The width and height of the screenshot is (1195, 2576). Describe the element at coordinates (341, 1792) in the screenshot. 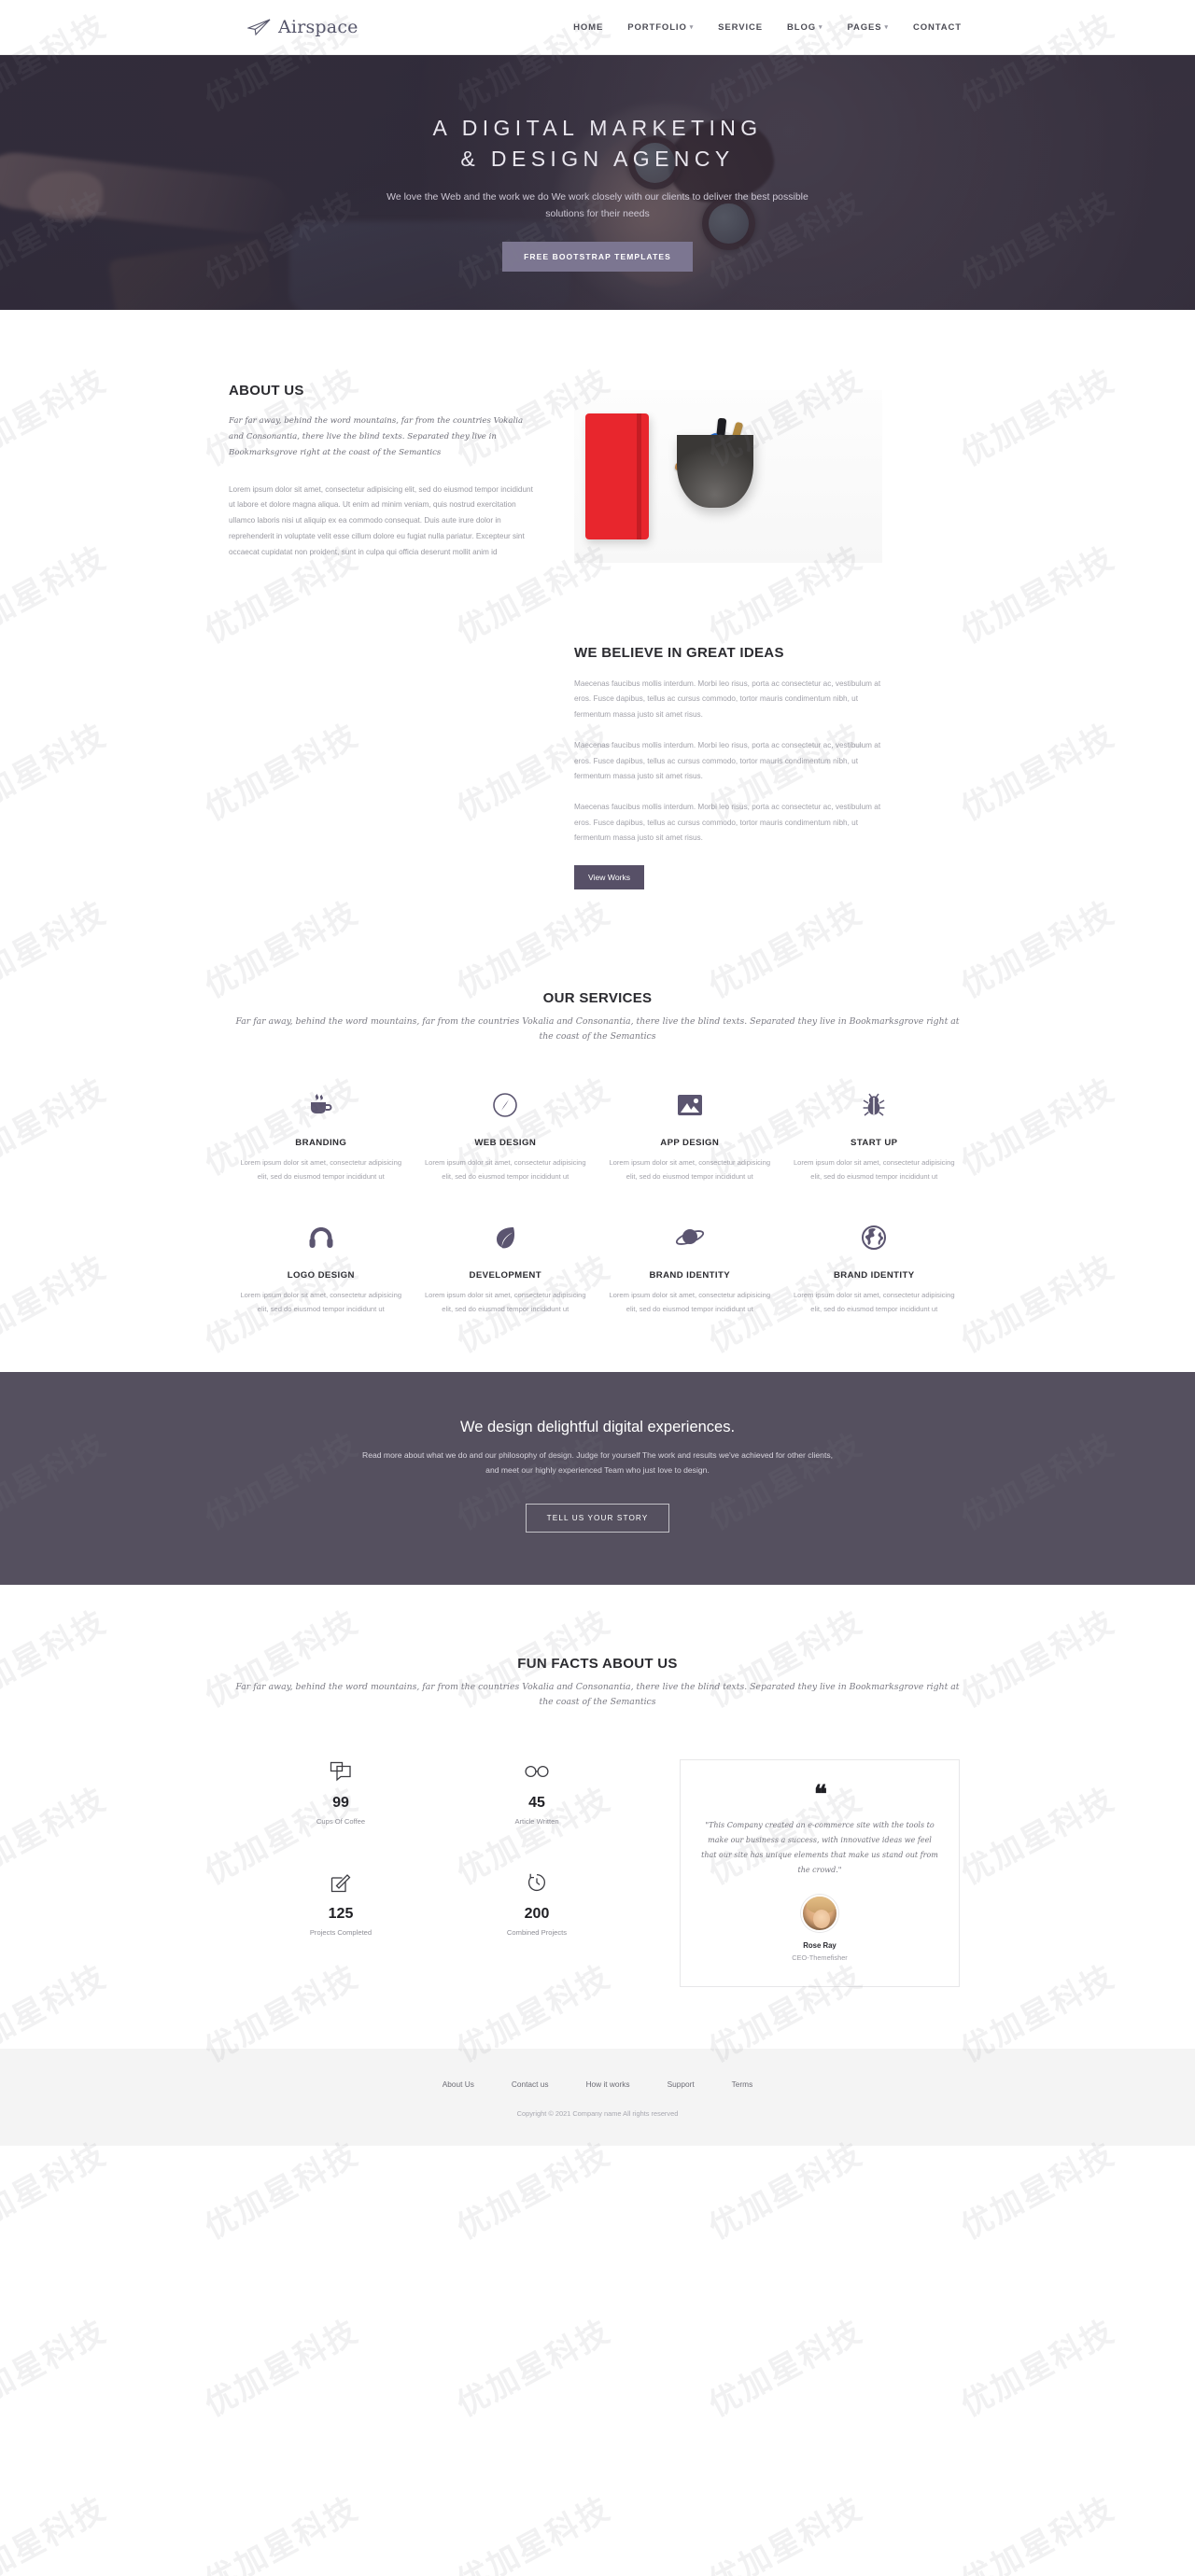

I see `fact-cups-of-coffee: 99 Cups Of Coffee` at that location.